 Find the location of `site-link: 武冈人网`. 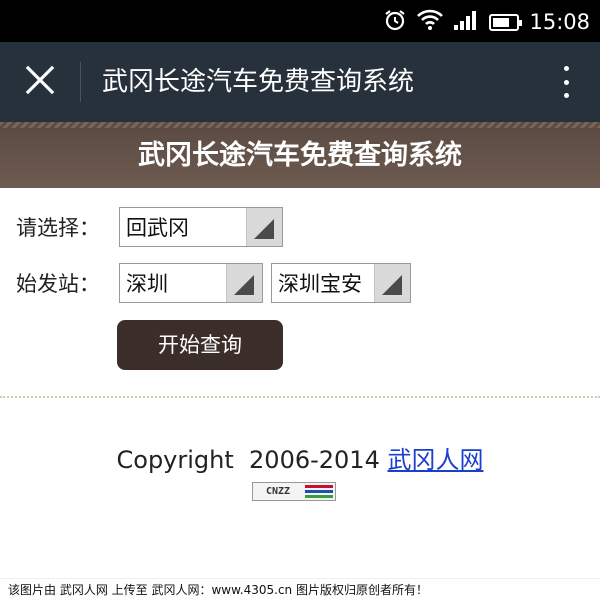

site-link: 武冈人网 is located at coordinates (435, 460).